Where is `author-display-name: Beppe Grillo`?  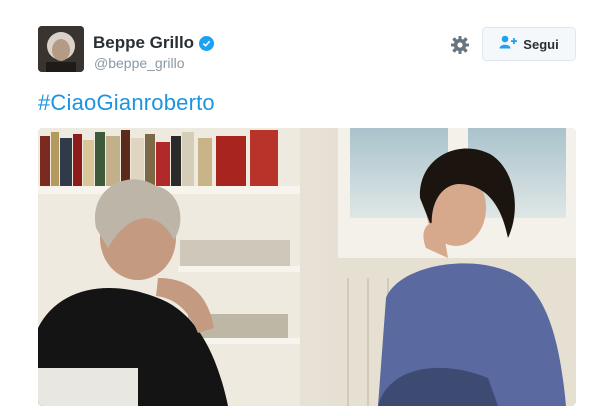 author-display-name: Beppe Grillo is located at coordinates (143, 43).